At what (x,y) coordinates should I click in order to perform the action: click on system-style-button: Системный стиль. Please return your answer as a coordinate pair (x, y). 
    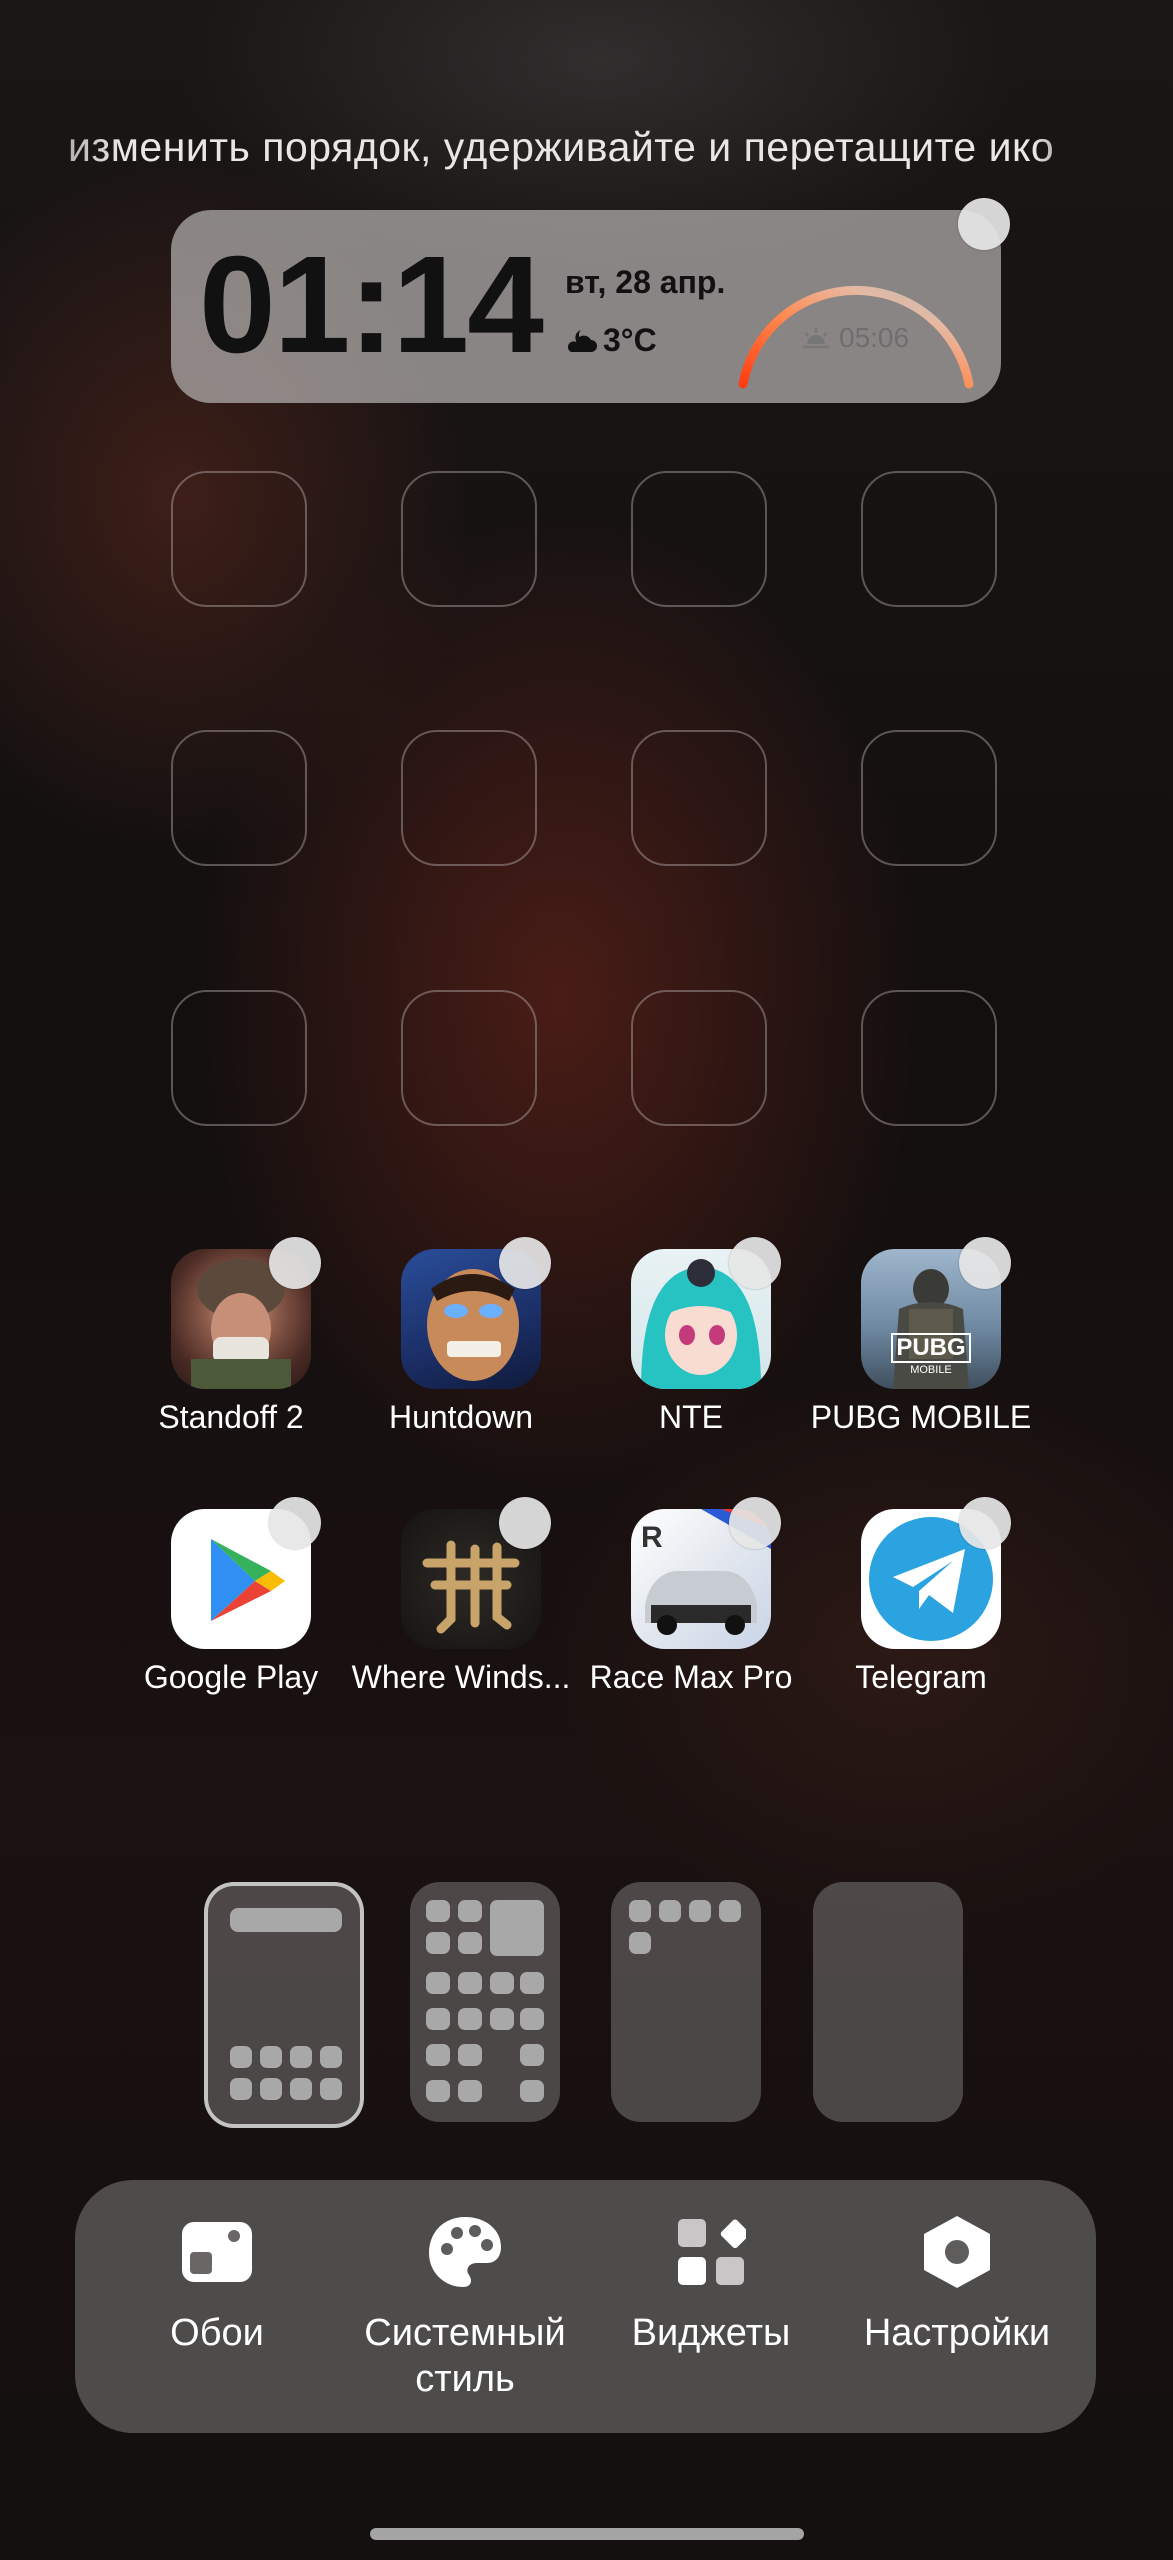
    Looking at the image, I should click on (465, 2307).